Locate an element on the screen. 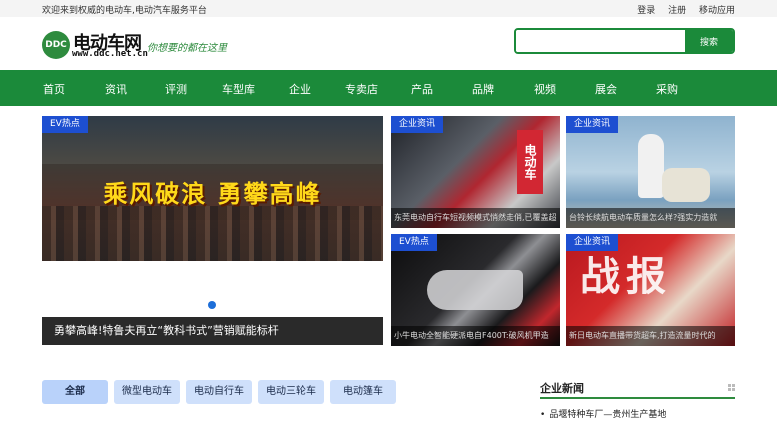 The height and width of the screenshot is (423, 777). nav-item-brands: 品牌 is located at coordinates (483, 89).